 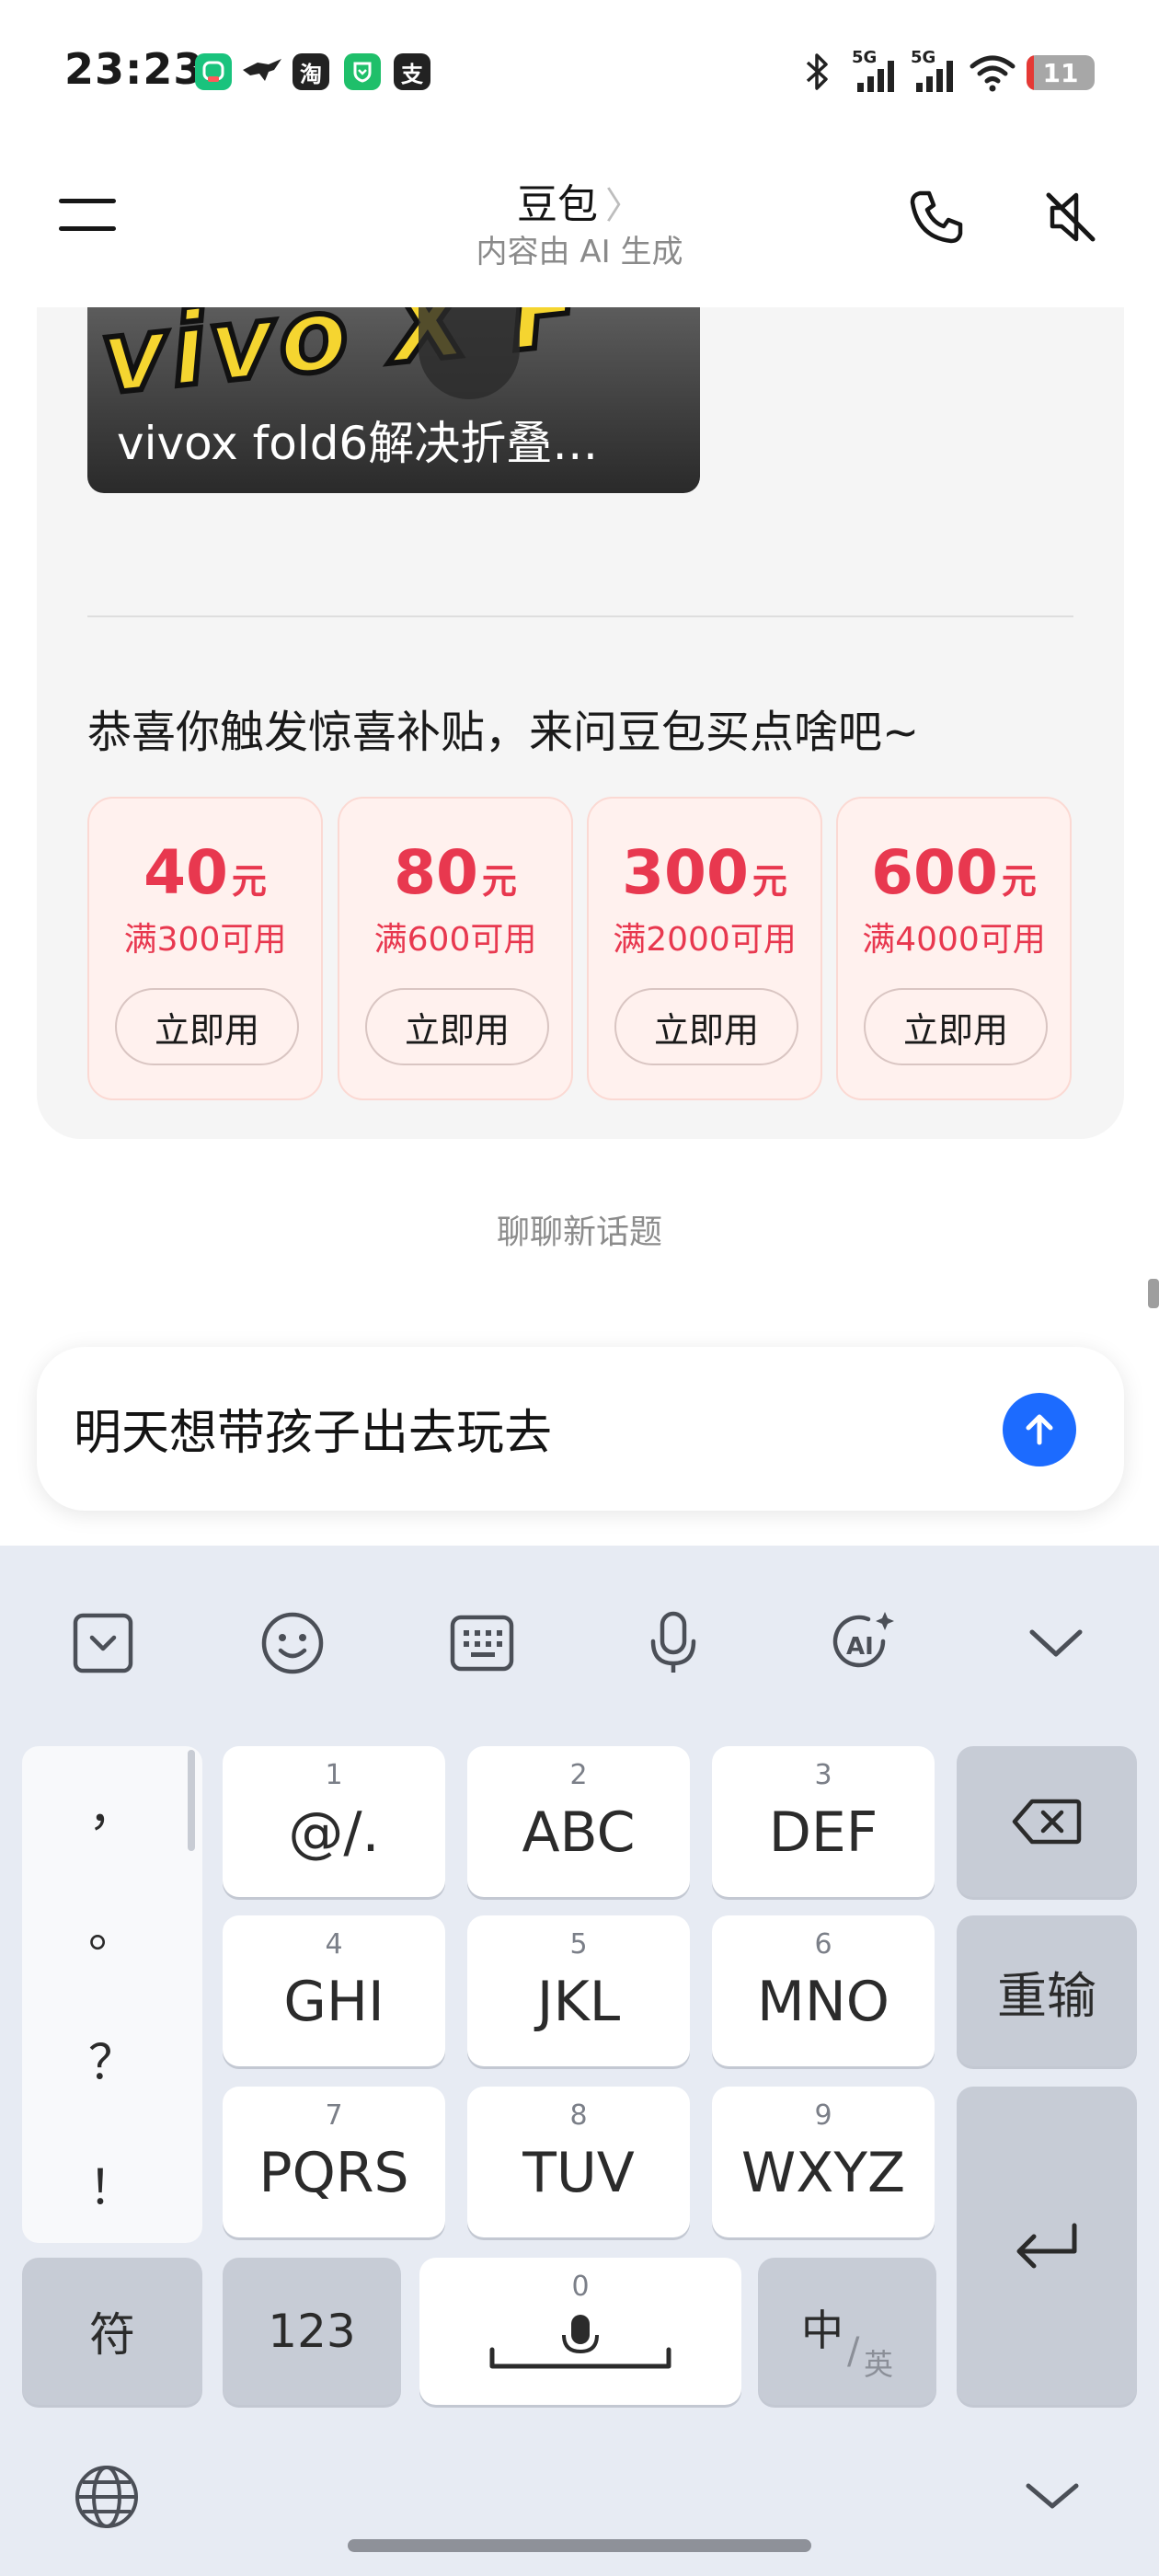 I want to click on ai-disclaimer: 内容由 AI 生成, so click(x=579, y=252).